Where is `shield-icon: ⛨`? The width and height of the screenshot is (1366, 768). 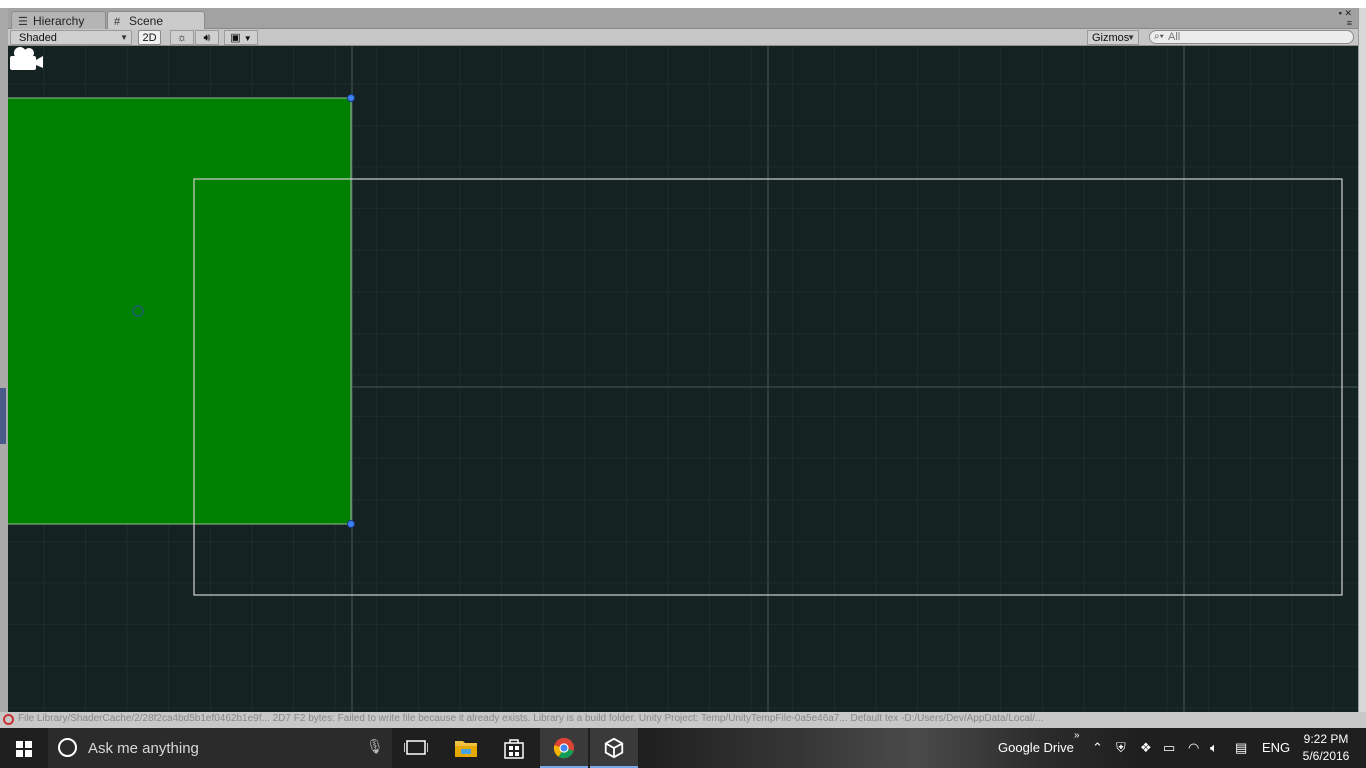 shield-icon: ⛨ is located at coordinates (1121, 748).